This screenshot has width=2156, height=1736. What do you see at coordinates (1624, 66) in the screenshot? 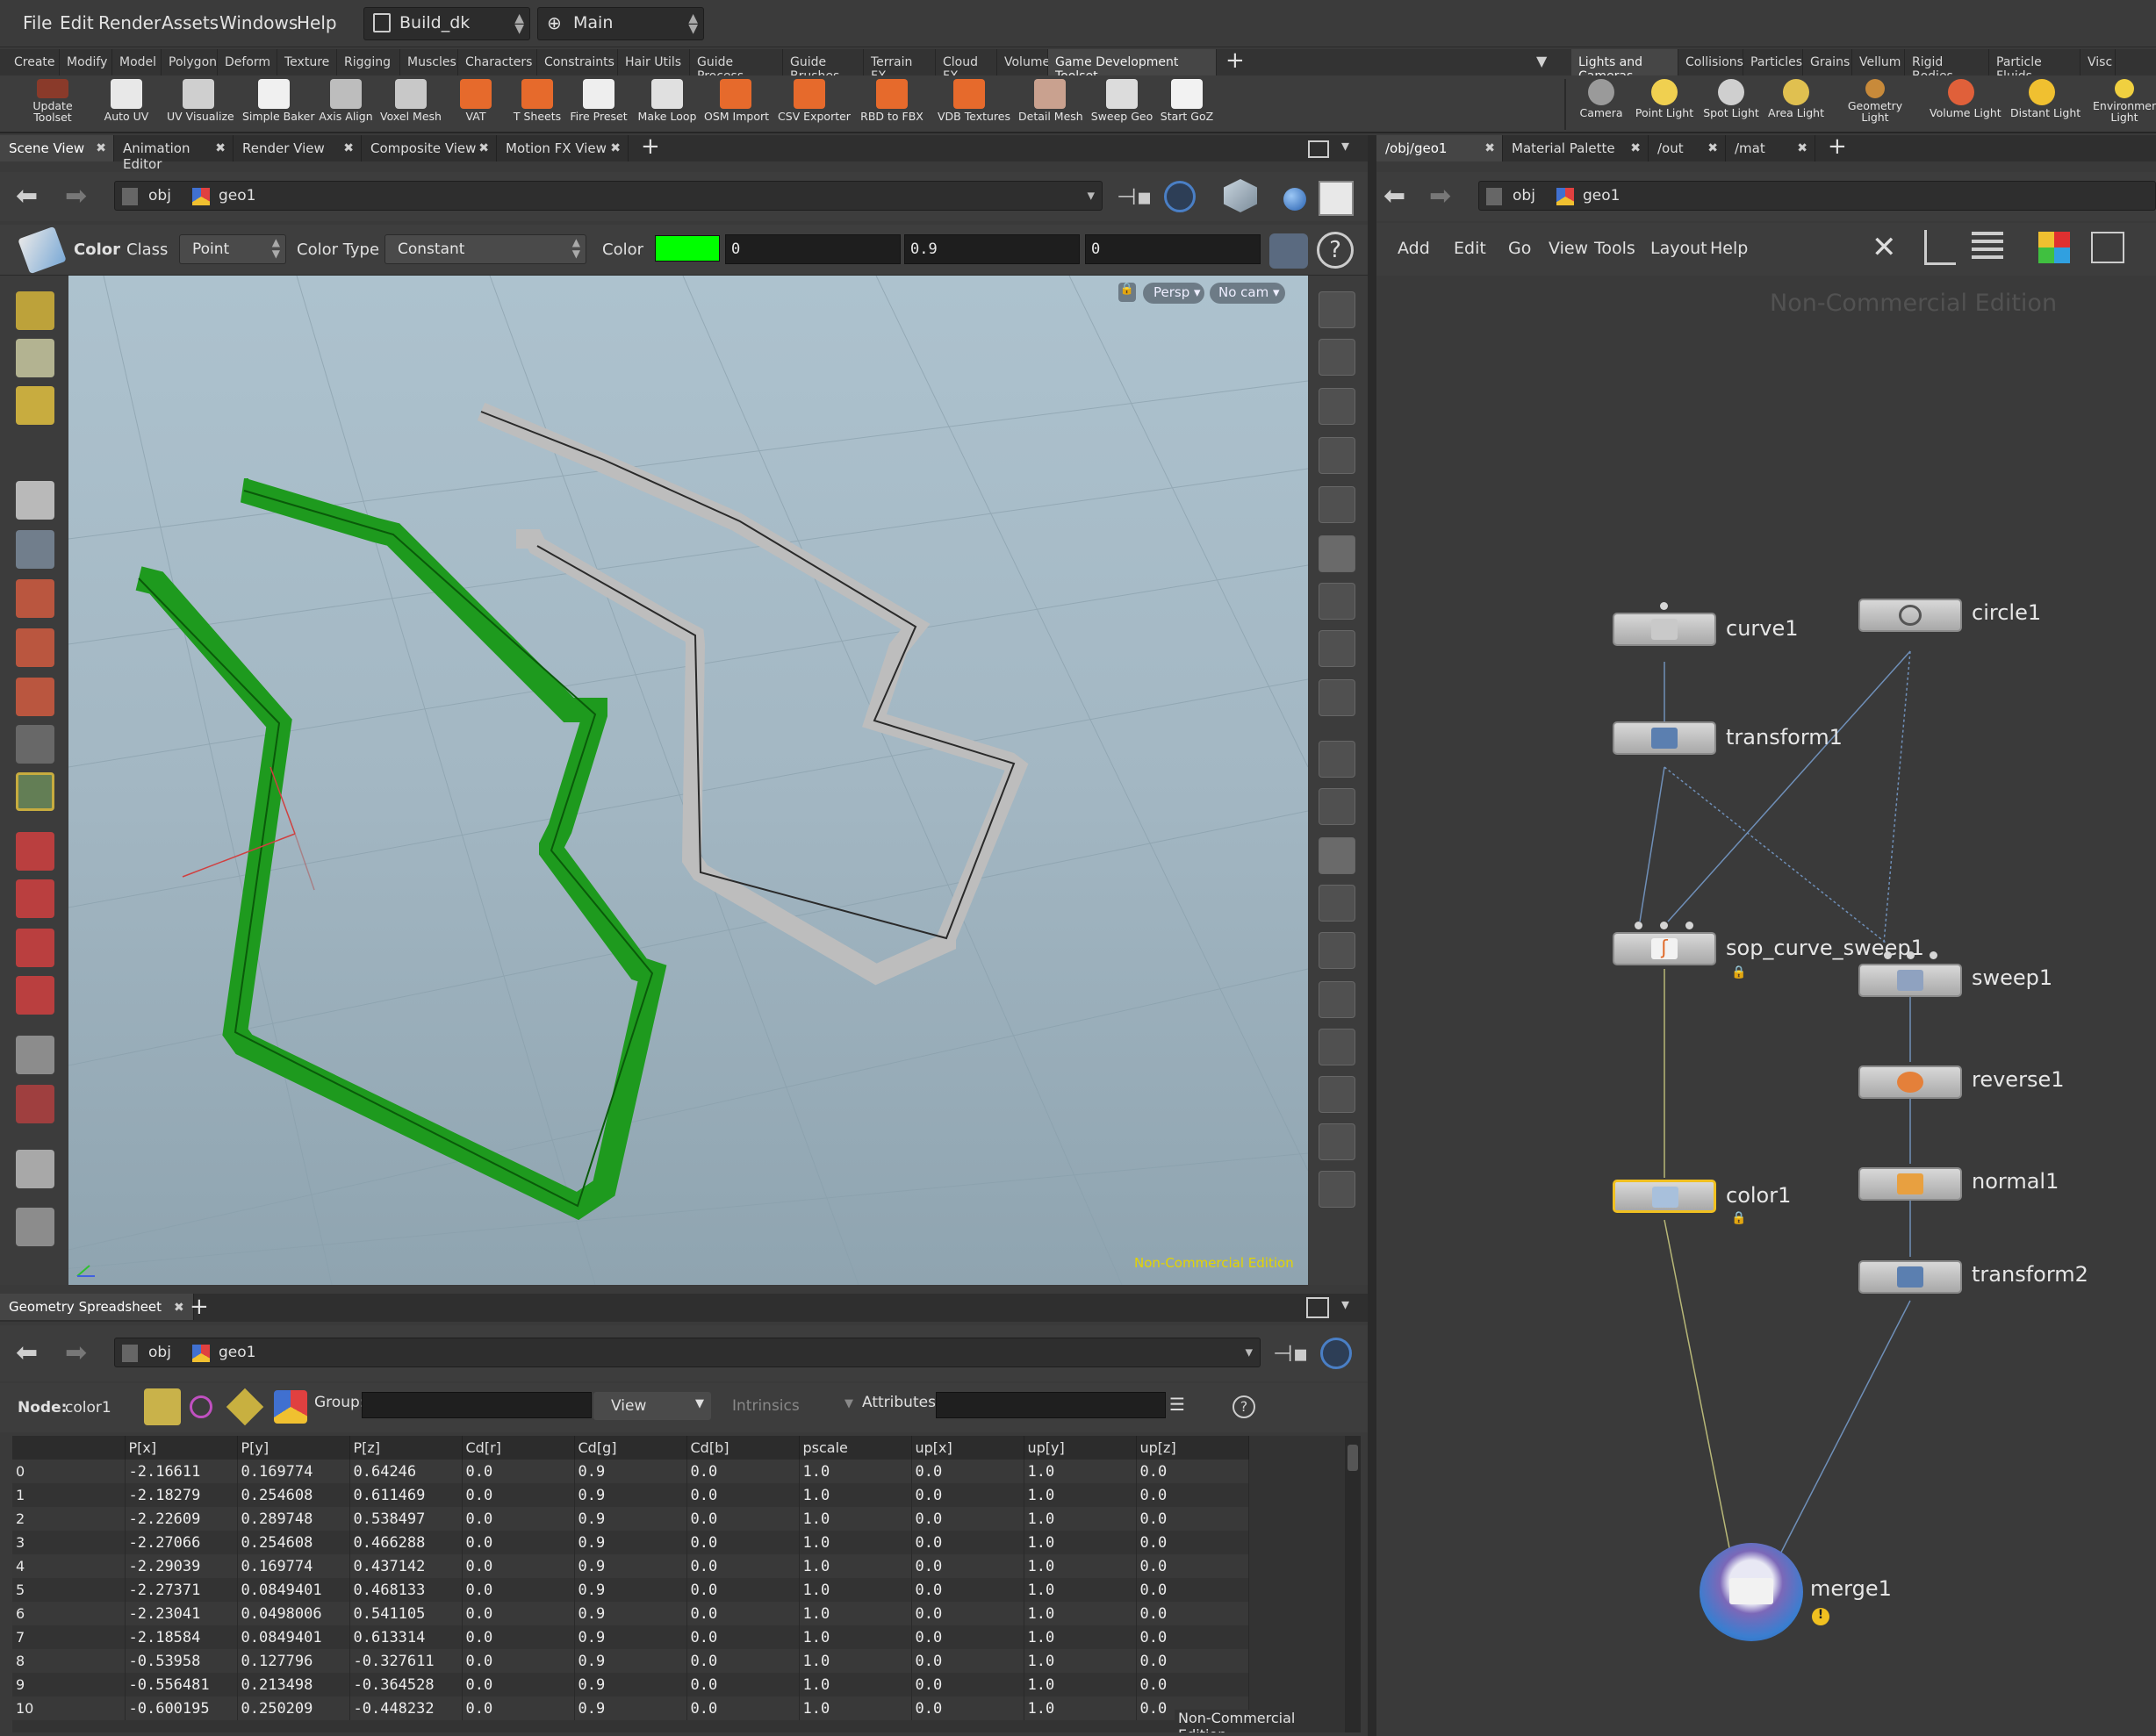
I see `shelf-tab-lights-and-cameras: Lights and Cameras` at bounding box center [1624, 66].